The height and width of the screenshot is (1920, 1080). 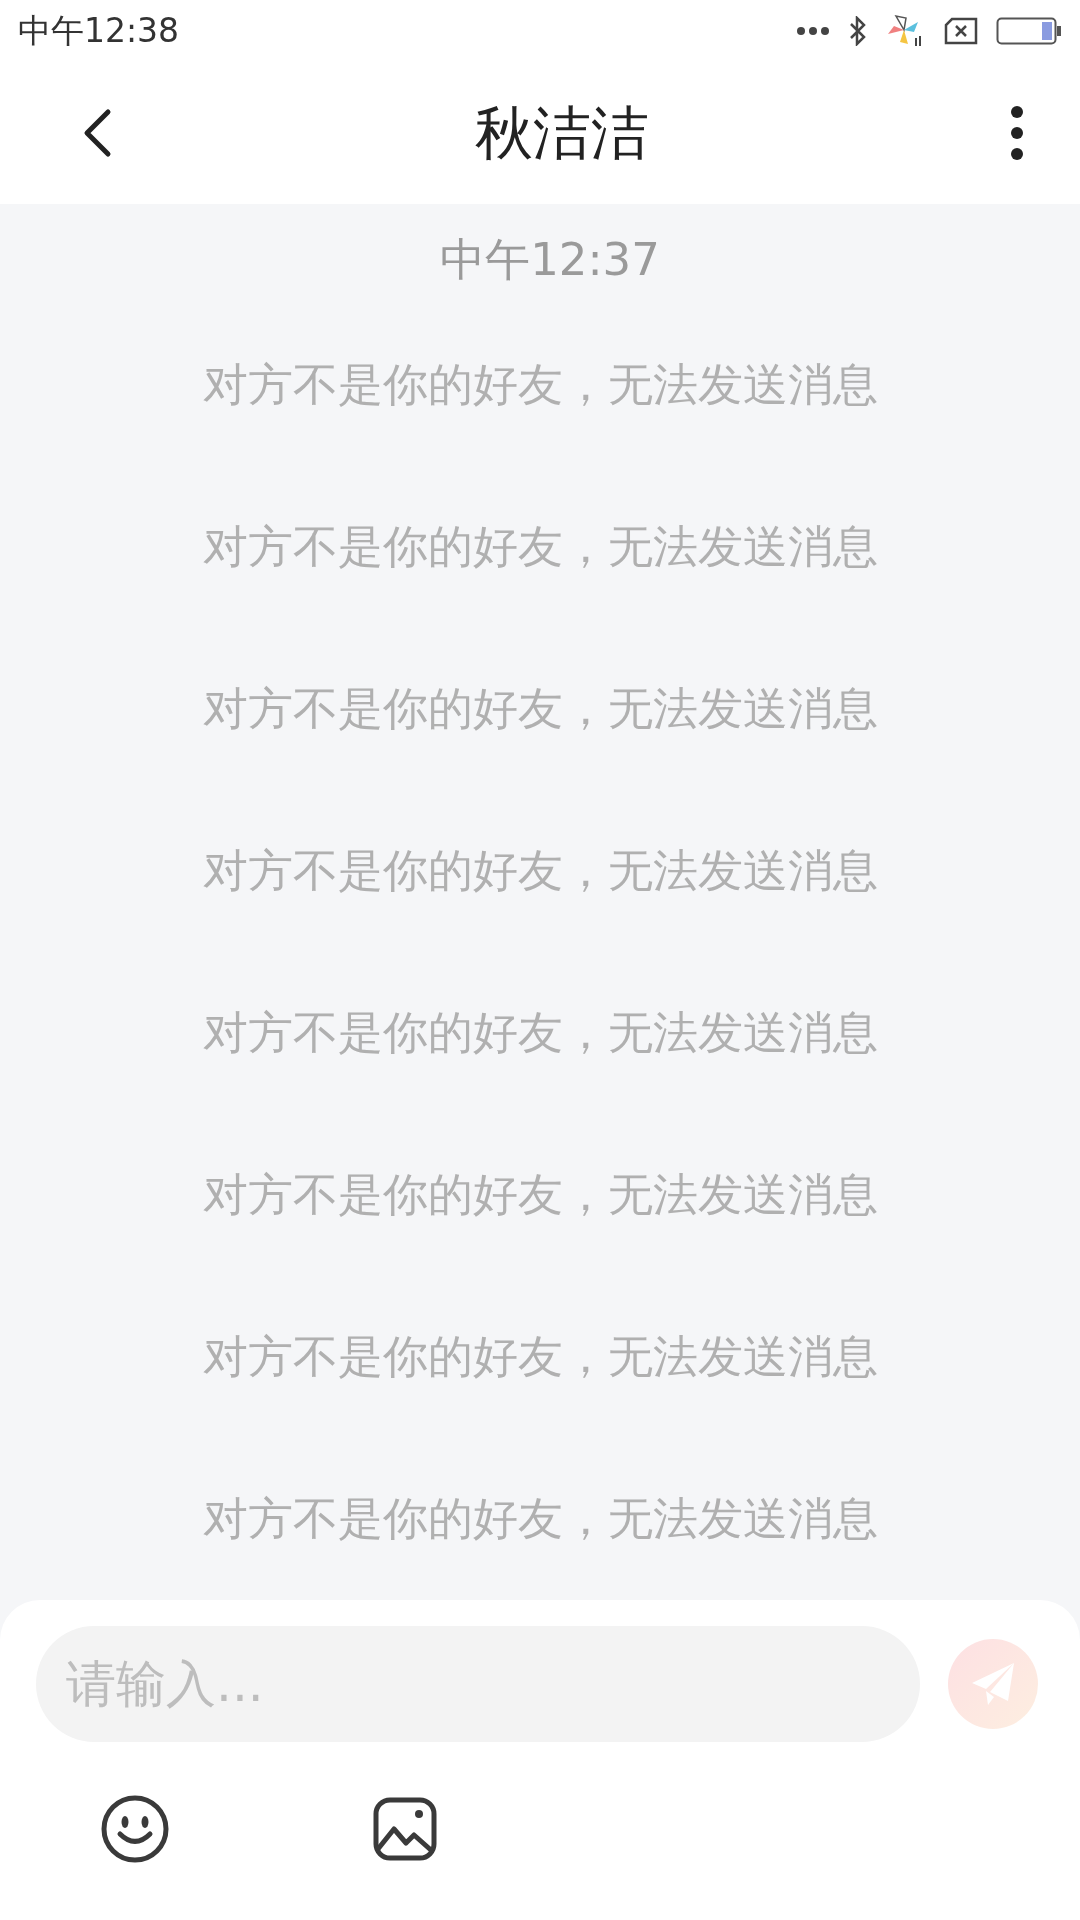 I want to click on sim-card-icon, so click(x=961, y=31).